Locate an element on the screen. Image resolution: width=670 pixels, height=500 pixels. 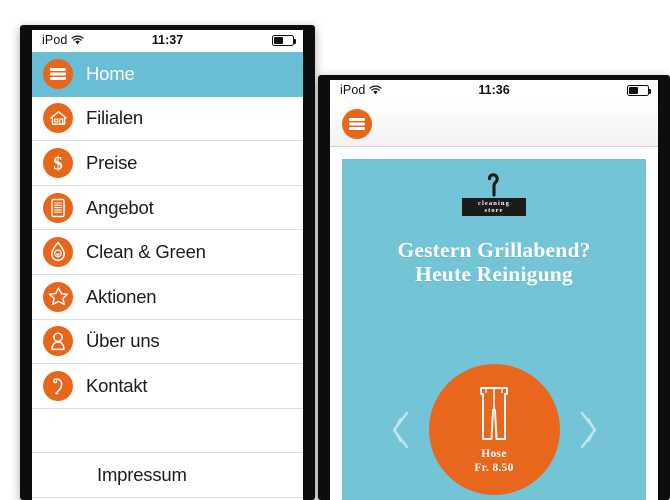
sidebar-item-label: Kontakt is located at coordinates (117, 385).